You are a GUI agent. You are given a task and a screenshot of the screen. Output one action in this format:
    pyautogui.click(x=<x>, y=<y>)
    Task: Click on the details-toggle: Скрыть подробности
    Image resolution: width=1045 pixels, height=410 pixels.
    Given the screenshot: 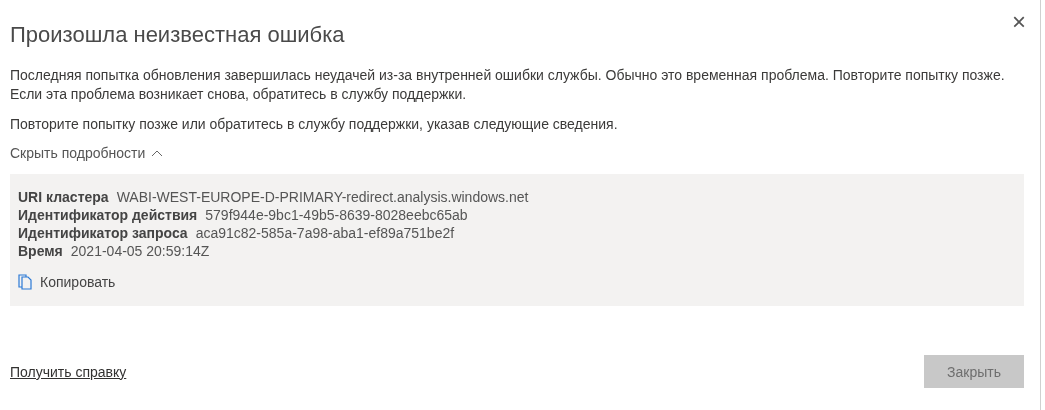 What is the action you would take?
    pyautogui.click(x=87, y=153)
    